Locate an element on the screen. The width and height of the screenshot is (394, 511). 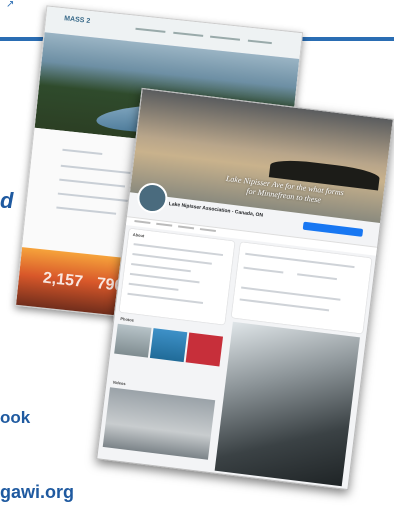
edge-text-fragment: d is located at coordinates (7, 200).